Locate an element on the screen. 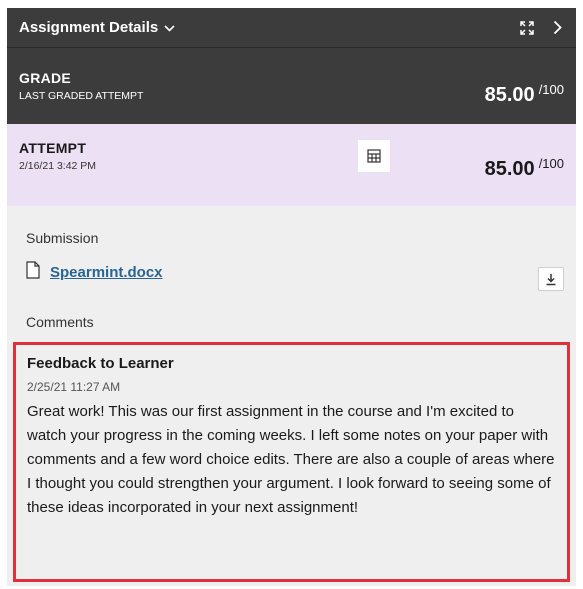 The height and width of the screenshot is (589, 583). grade-score: 85.00/100 is located at coordinates (524, 94).